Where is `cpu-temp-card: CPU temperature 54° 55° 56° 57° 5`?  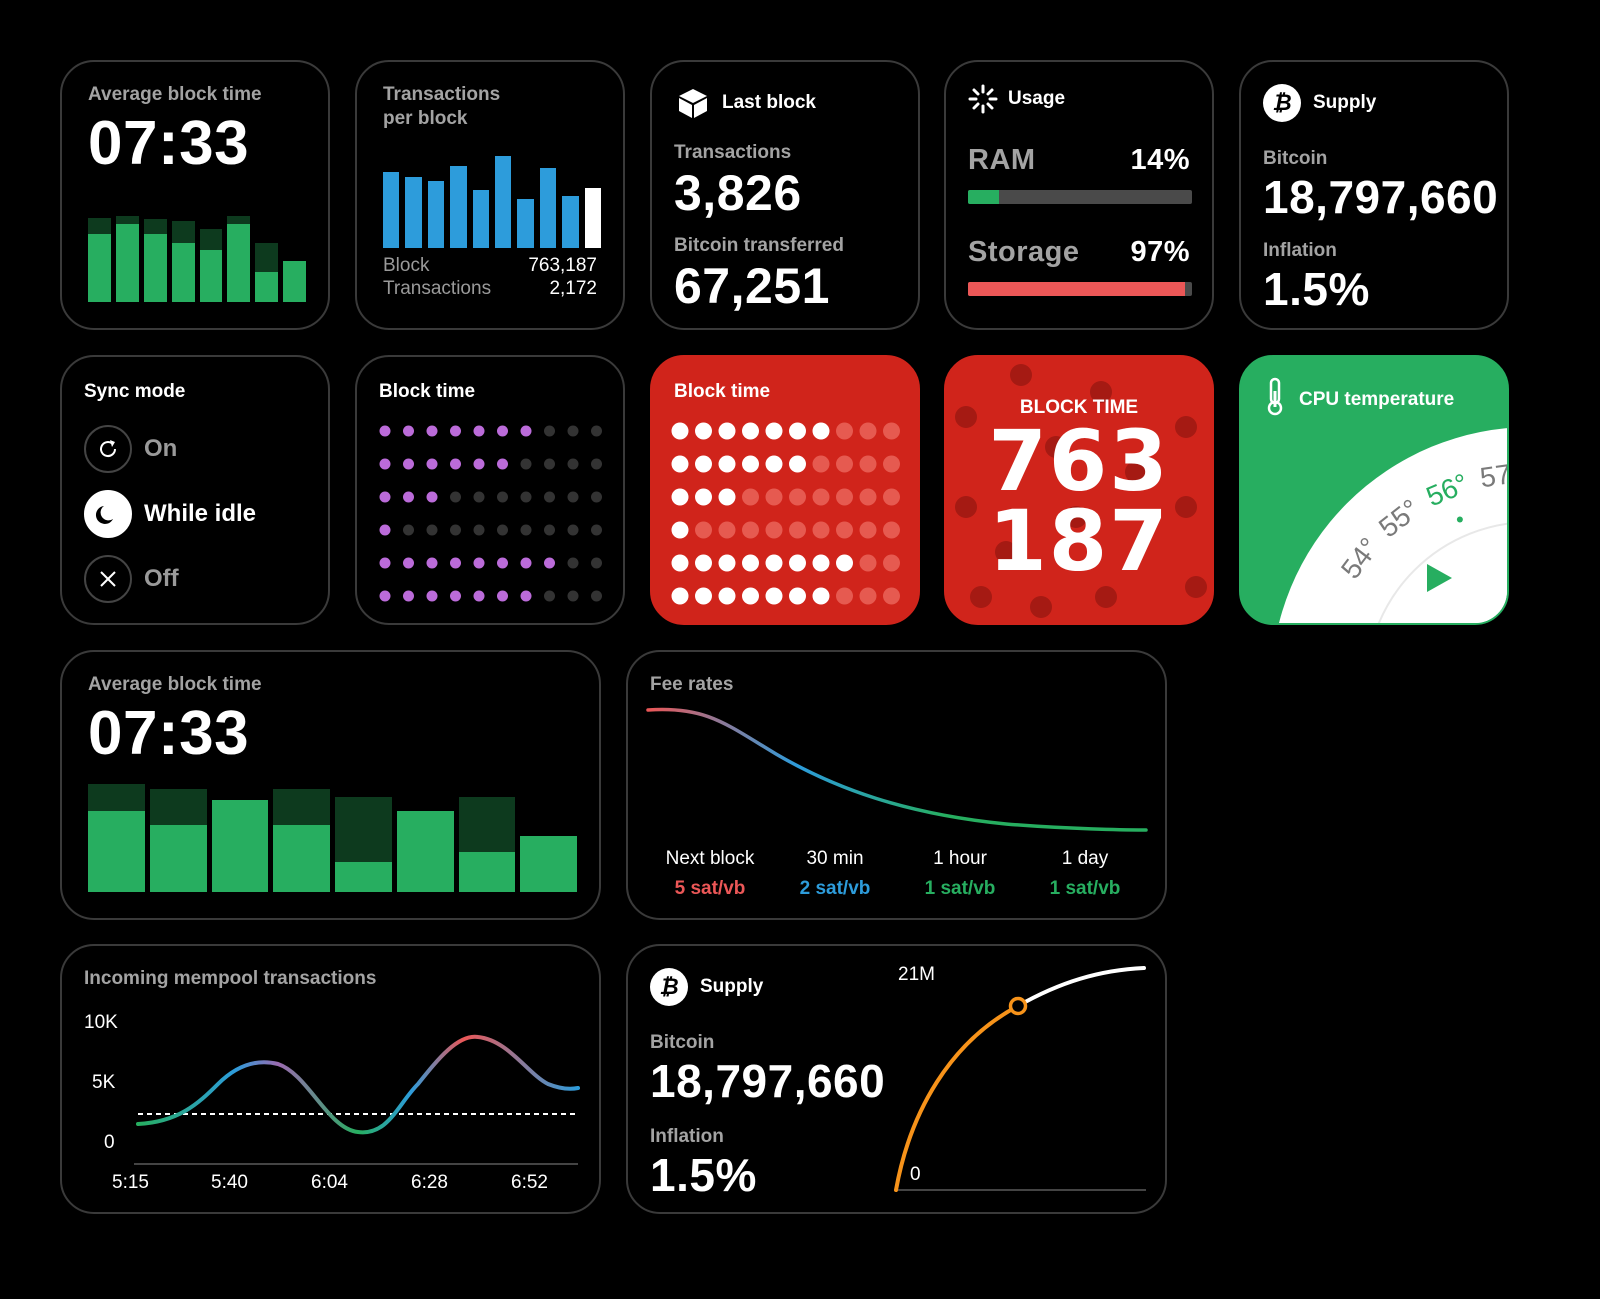 cpu-temp-card: CPU temperature 54° 55° 56° 57° 5 is located at coordinates (1374, 490).